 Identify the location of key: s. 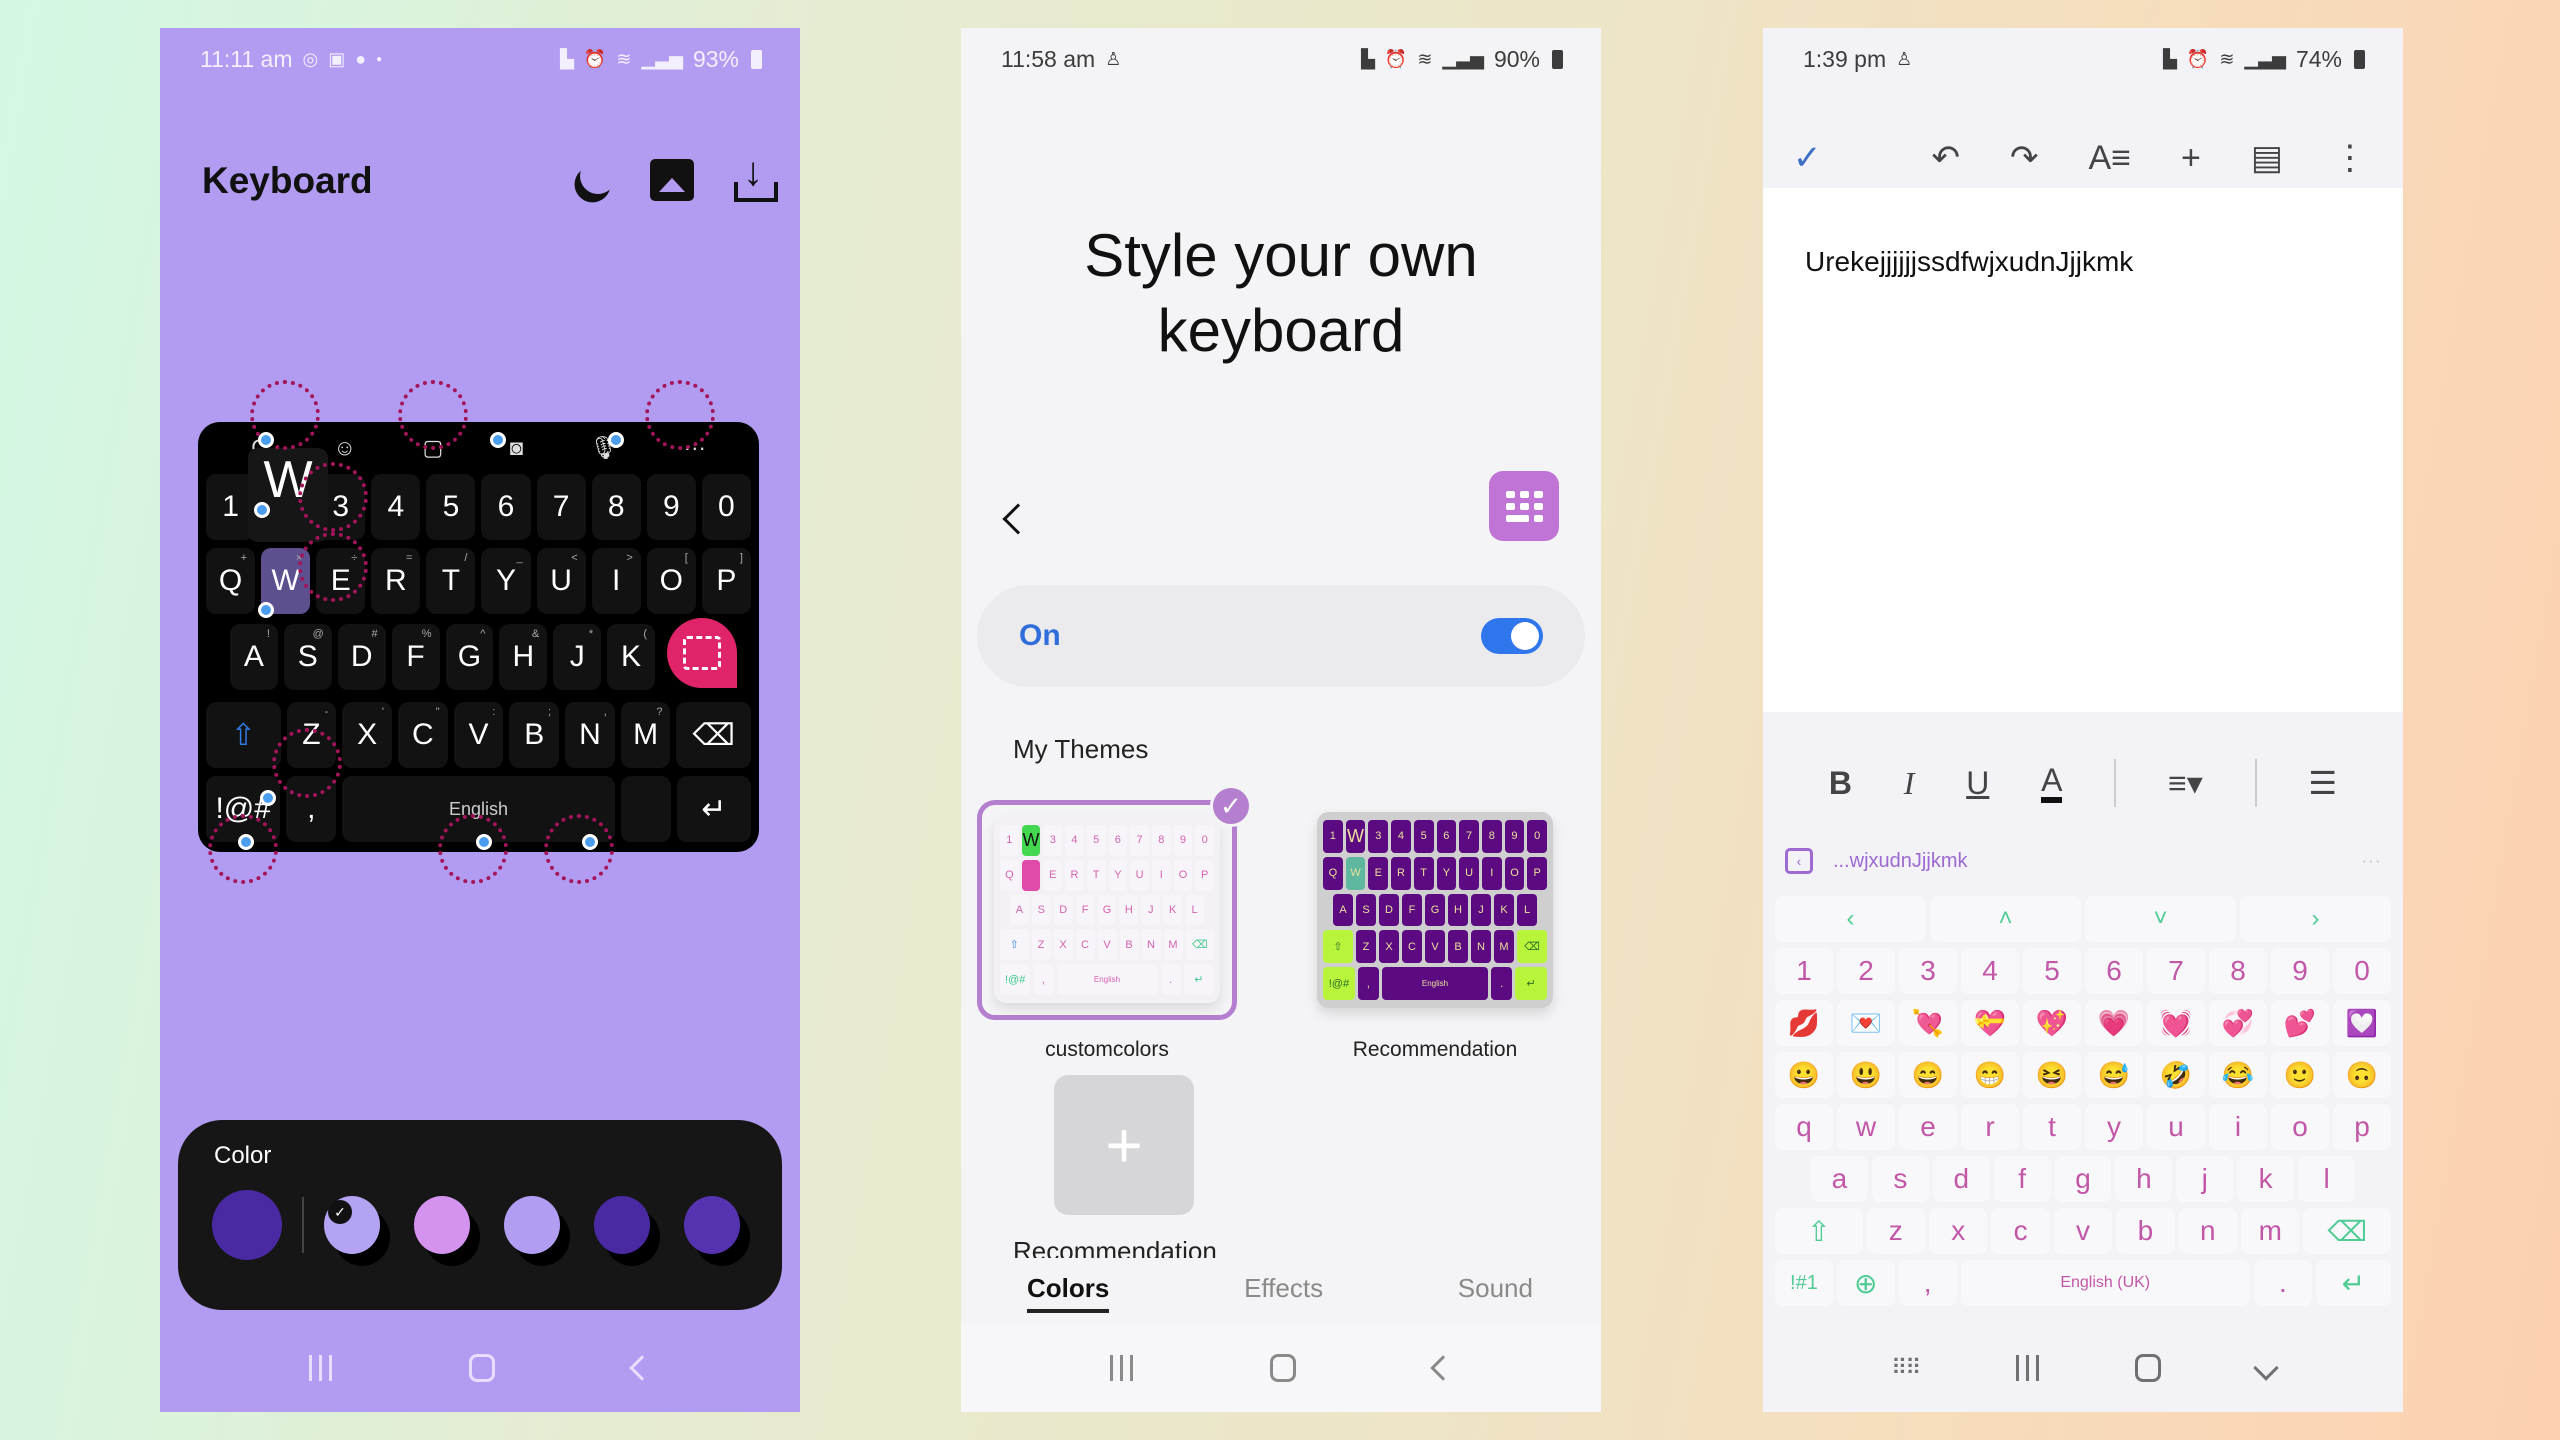
(1900, 1179).